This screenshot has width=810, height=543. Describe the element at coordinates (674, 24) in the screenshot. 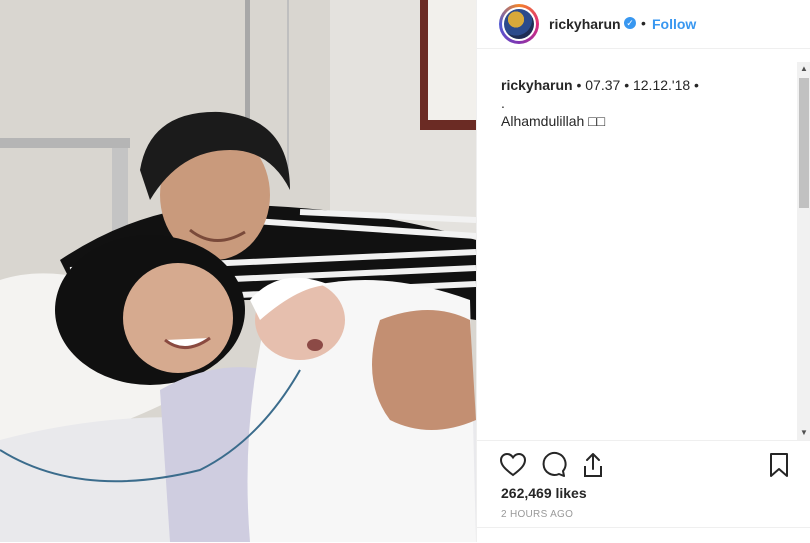

I see `follow-button: Follow` at that location.